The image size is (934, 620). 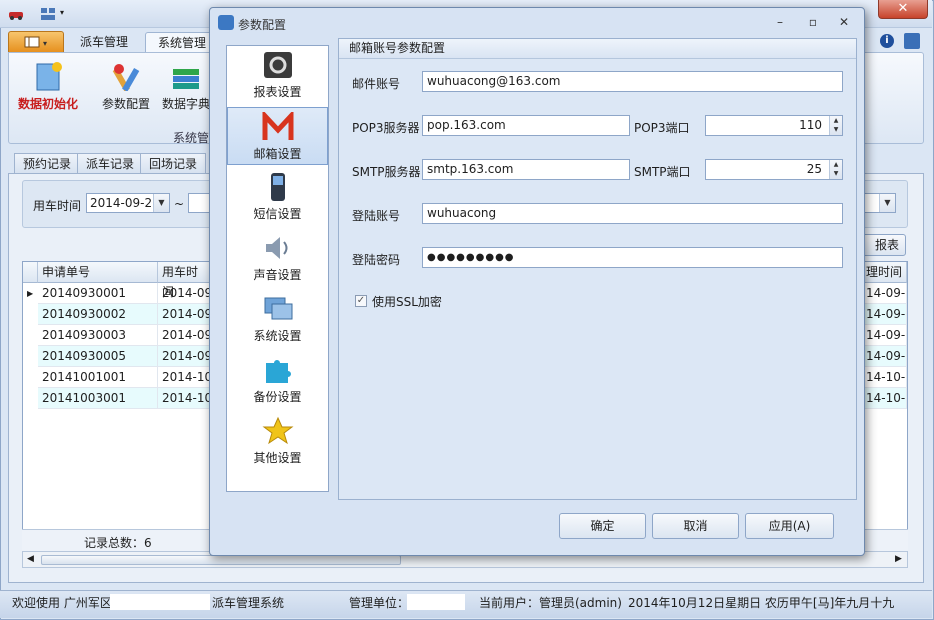 What do you see at coordinates (912, 41) in the screenshot?
I see `help-icon` at bounding box center [912, 41].